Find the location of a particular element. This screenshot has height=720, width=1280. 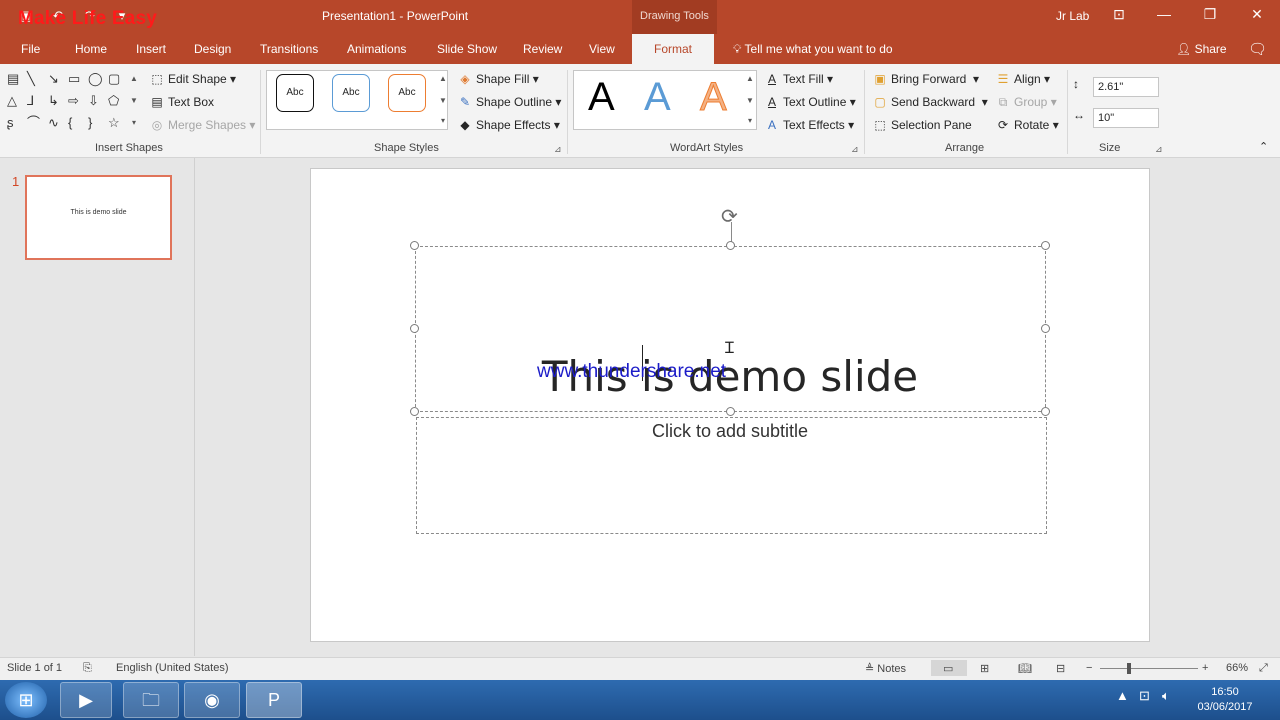

normal-view-icon: ▭ is located at coordinates (948, 668).